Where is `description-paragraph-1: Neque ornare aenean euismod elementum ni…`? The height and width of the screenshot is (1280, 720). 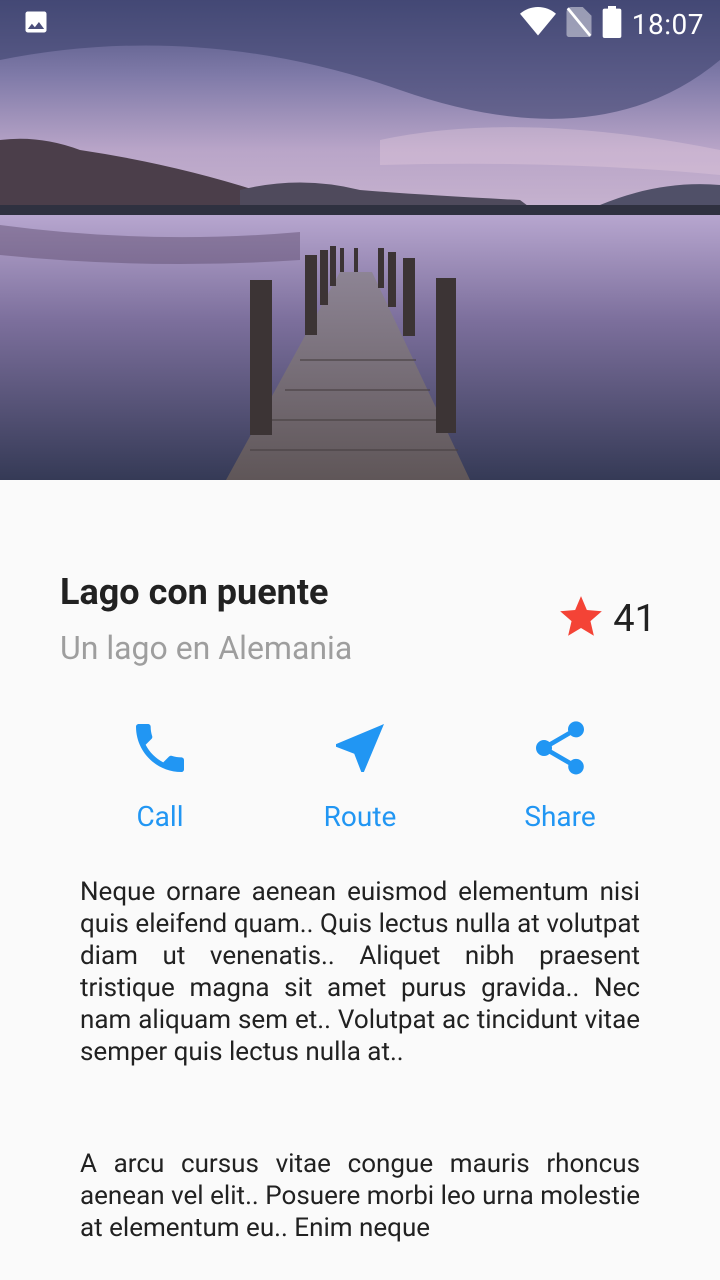 description-paragraph-1: Neque ornare aenean euismod elementum ni… is located at coordinates (360, 972).